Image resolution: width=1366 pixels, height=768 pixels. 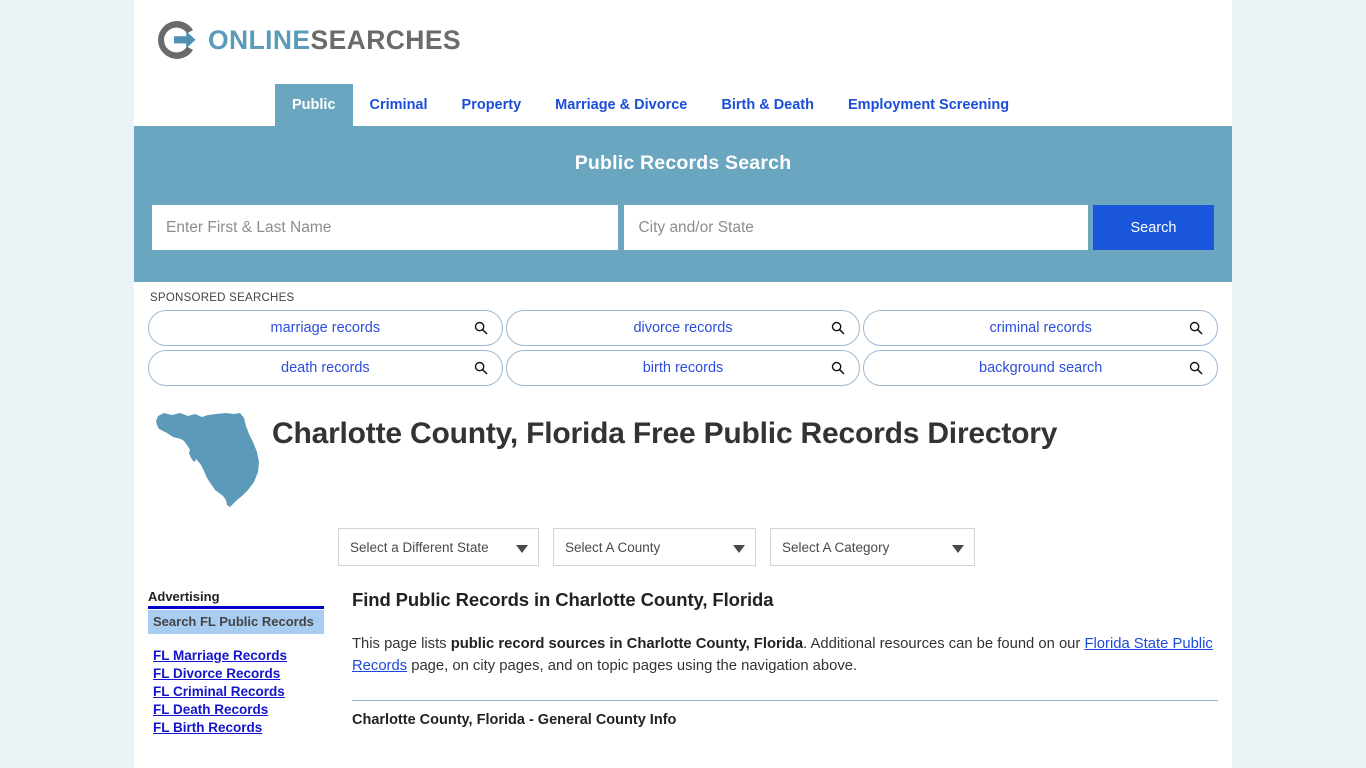 I want to click on category-select: Select A Category, so click(x=872, y=547).